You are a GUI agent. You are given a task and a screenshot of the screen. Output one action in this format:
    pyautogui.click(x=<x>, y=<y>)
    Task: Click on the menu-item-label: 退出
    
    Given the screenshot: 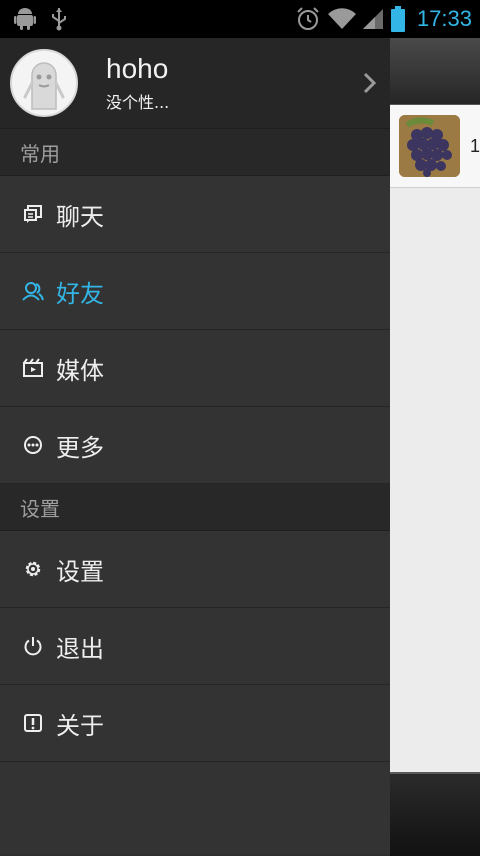 What is the action you would take?
    pyautogui.click(x=80, y=648)
    